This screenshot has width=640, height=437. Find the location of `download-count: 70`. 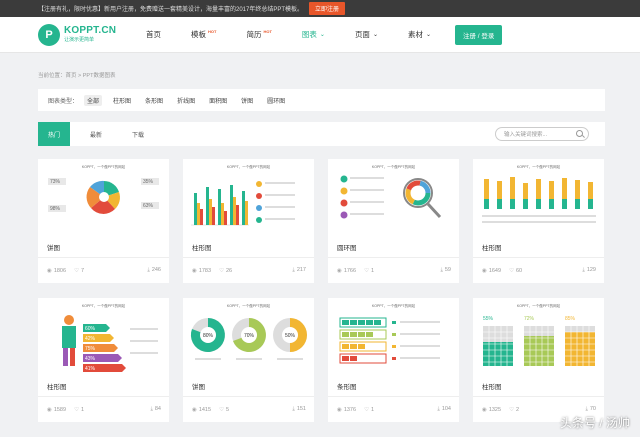

download-count: 70 is located at coordinates (592, 409).